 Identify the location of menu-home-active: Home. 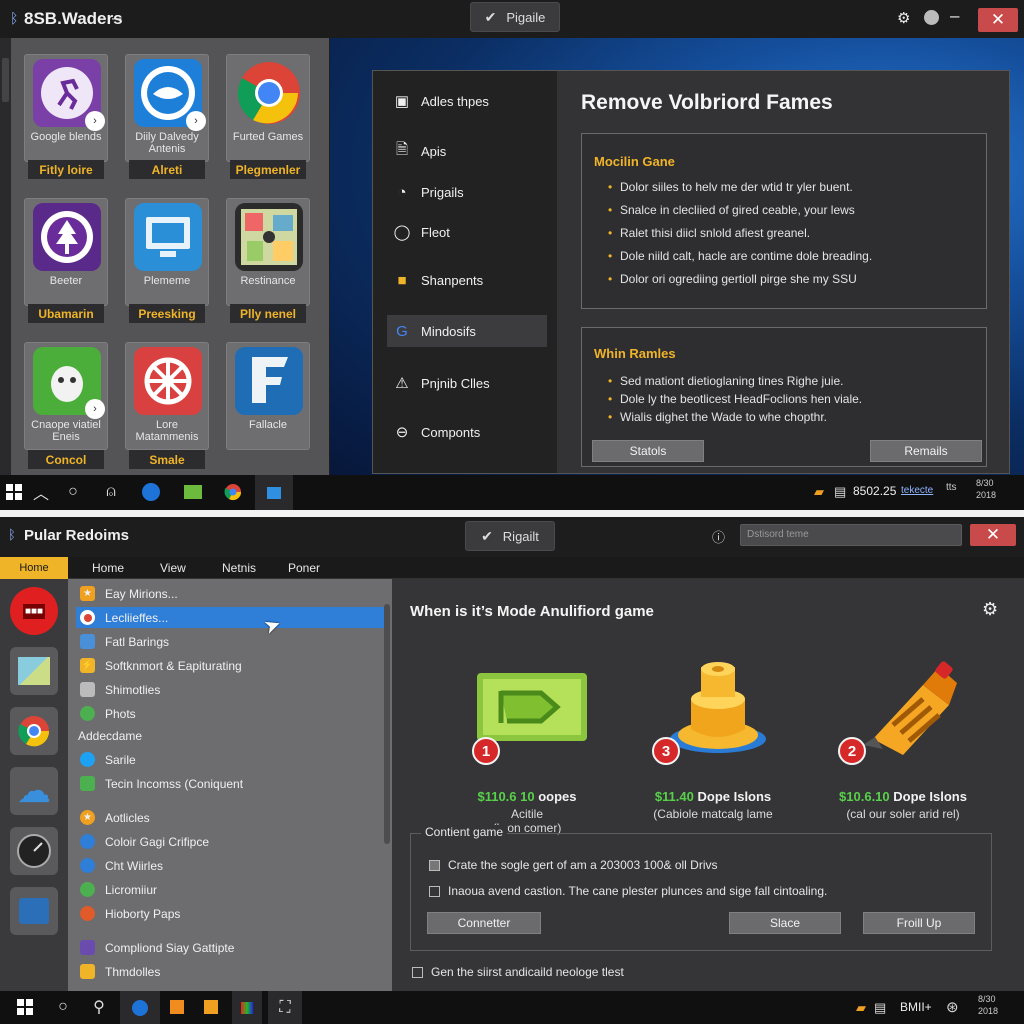
(34, 568).